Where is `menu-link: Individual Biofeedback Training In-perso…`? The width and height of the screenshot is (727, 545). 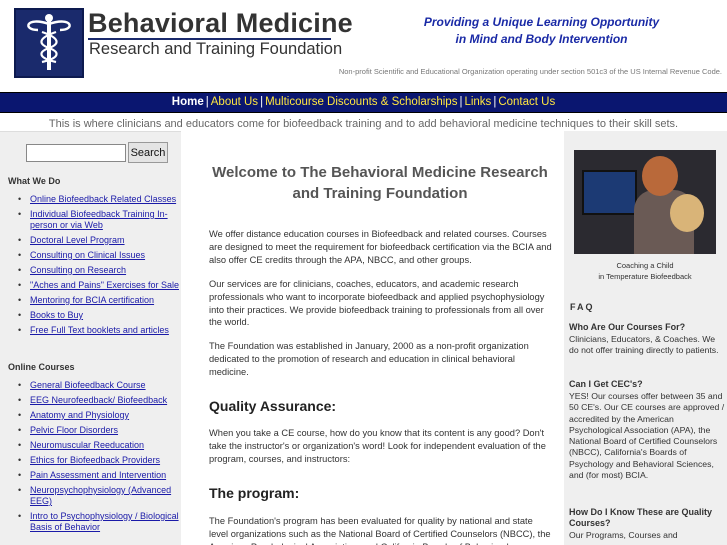
menu-link: Individual Biofeedback Training In-perso… is located at coordinates (99, 219).